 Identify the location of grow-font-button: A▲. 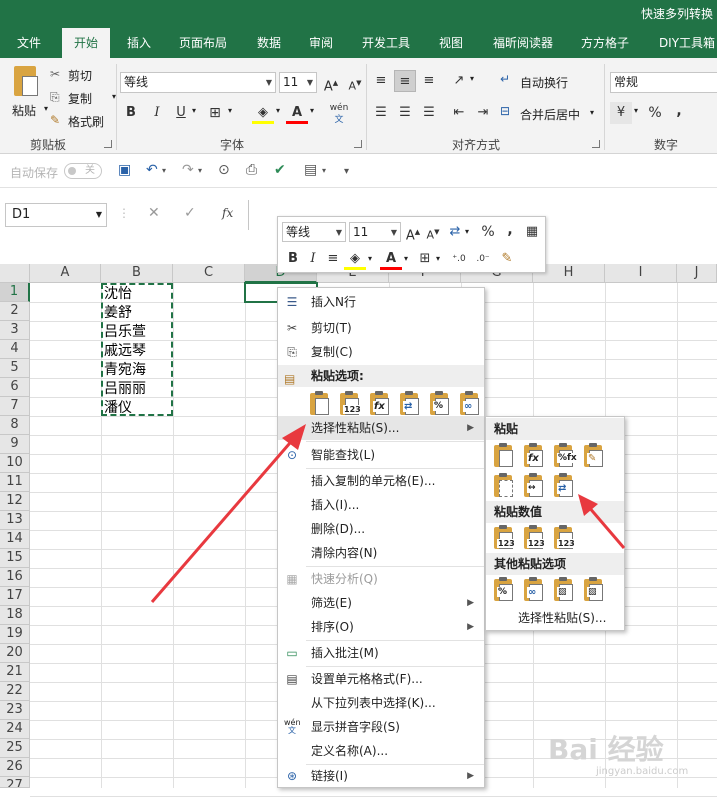
(331, 83).